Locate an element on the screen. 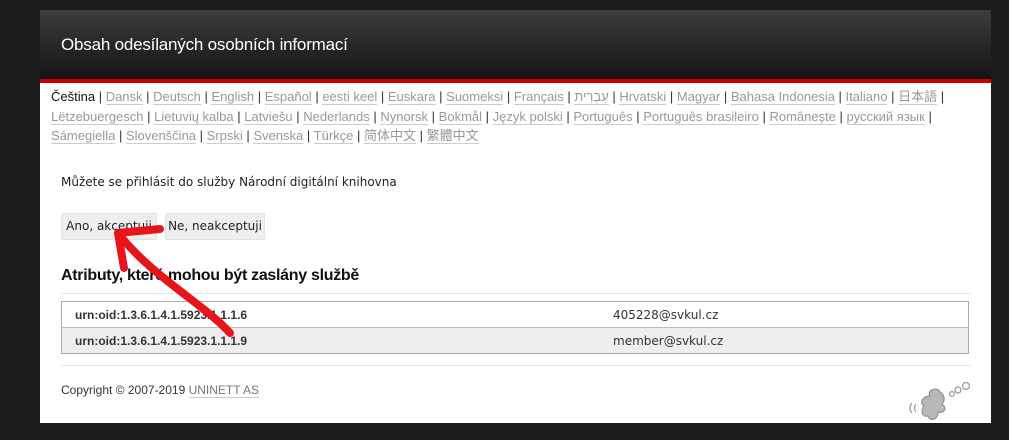  attribute-name: urn:oid:1.3.6.1.4.1.5923.1.1.1.6 is located at coordinates (161, 314).